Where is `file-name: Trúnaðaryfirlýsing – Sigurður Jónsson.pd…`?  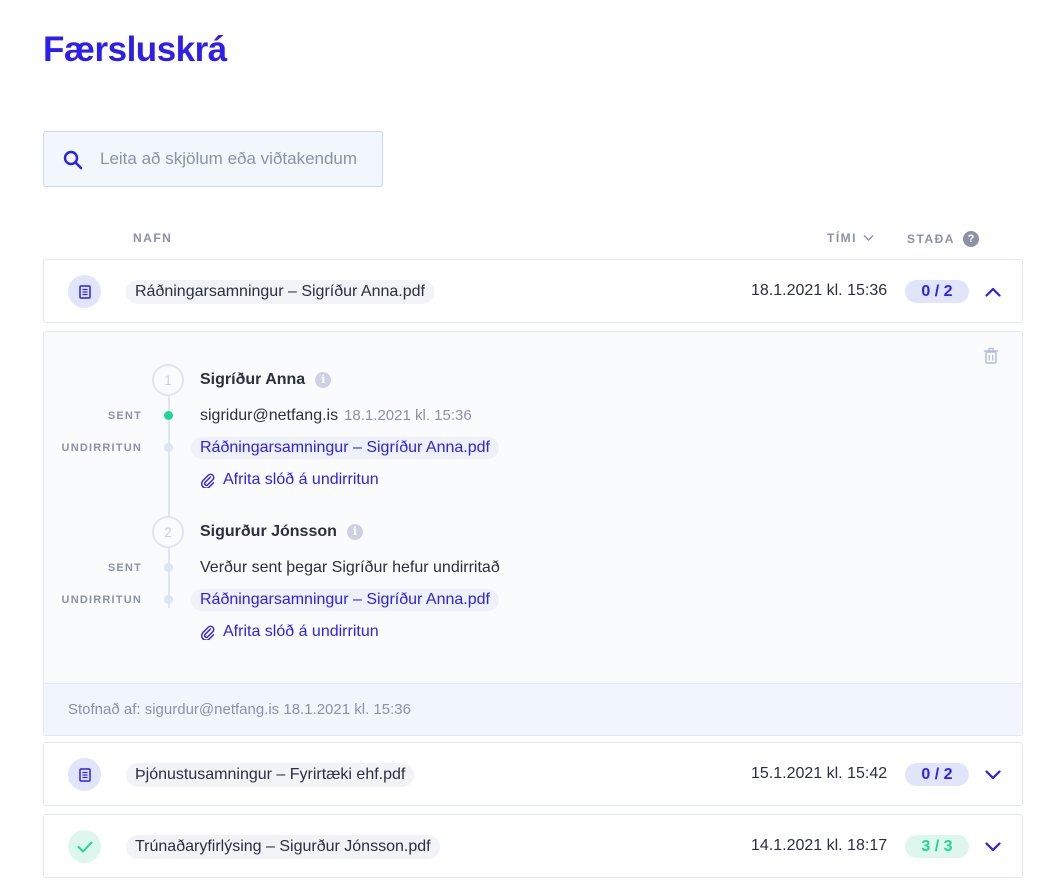 file-name: Trúnaðaryfirlýsing – Sigurður Jónsson.pd… is located at coordinates (283, 847).